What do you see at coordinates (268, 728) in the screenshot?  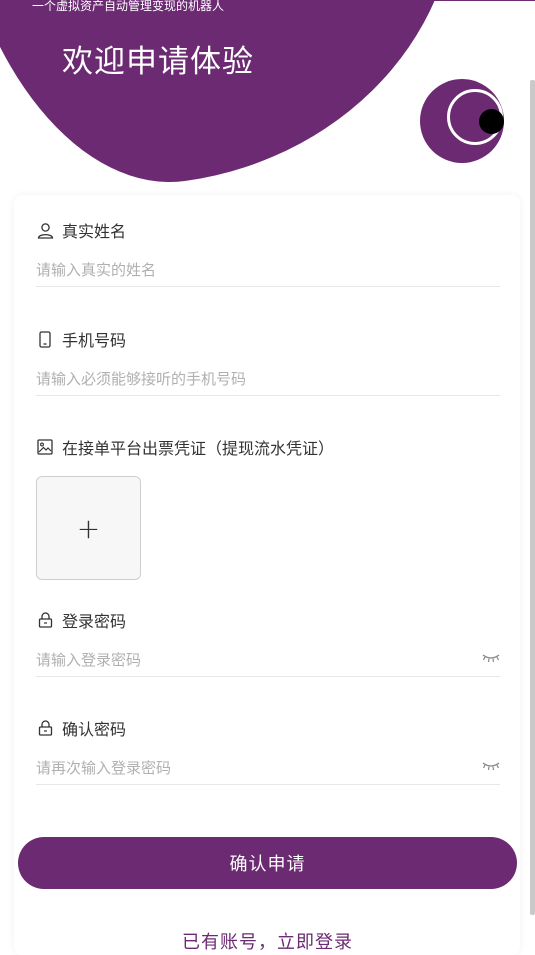 I see `confirm-label-row: 确认密码` at bounding box center [268, 728].